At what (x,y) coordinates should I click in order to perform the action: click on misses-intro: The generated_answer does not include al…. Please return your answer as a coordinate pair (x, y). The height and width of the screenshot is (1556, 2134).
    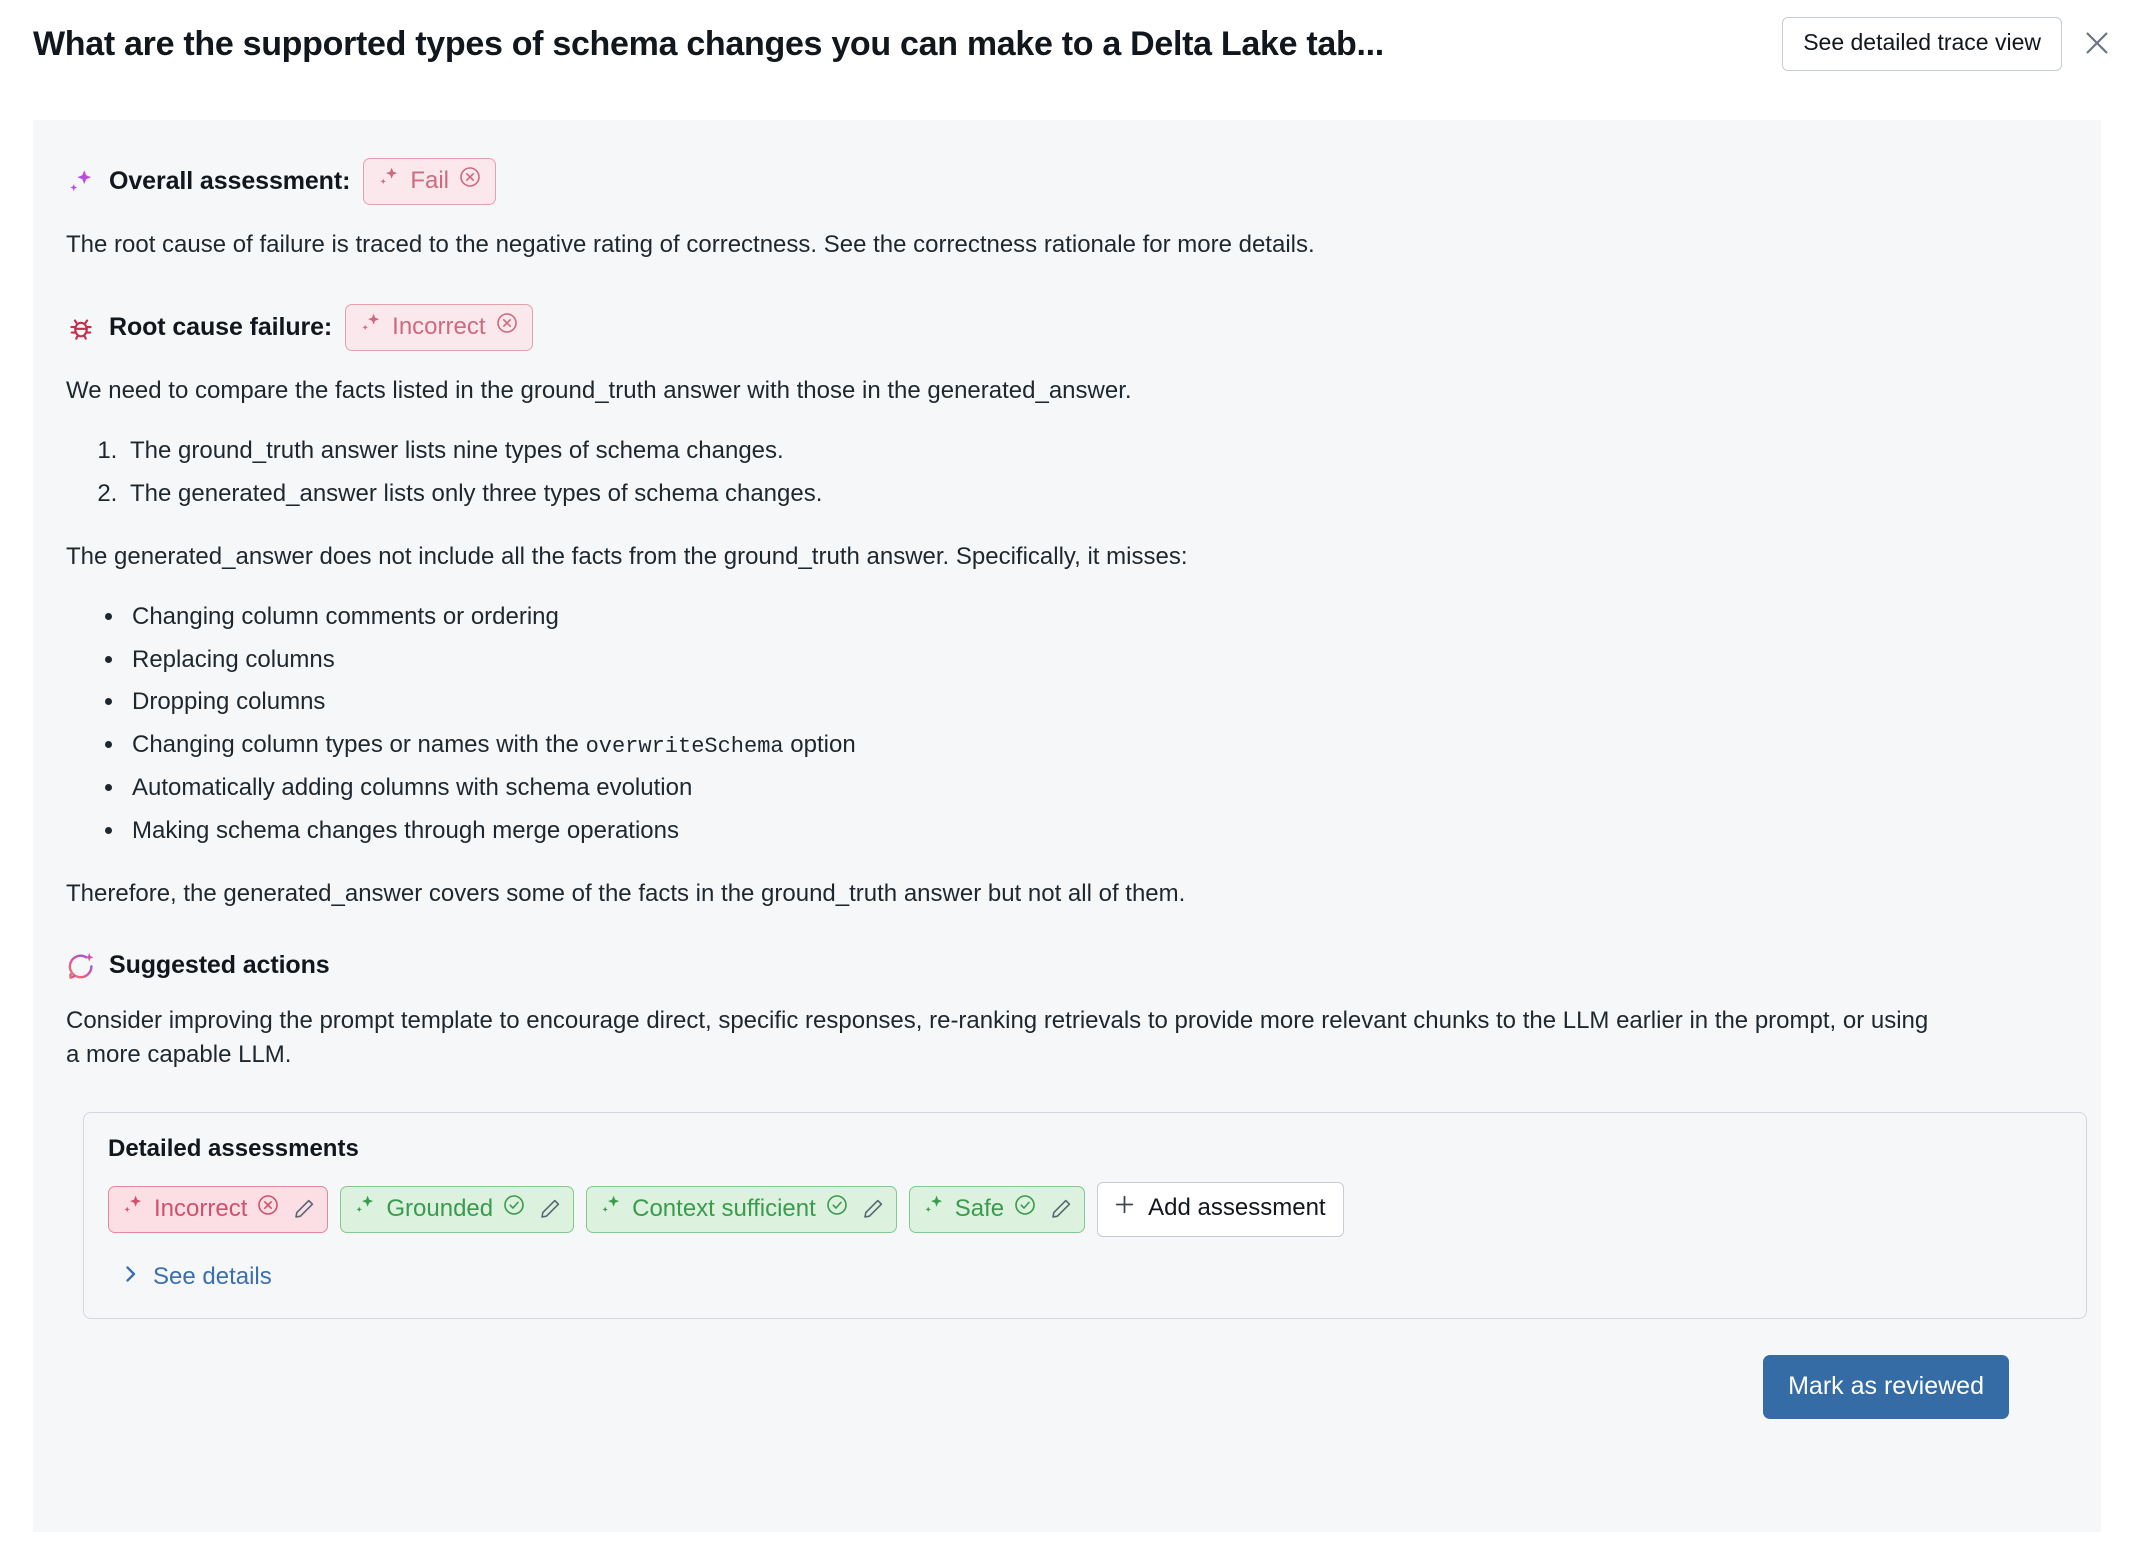
    Looking at the image, I should click on (627, 556).